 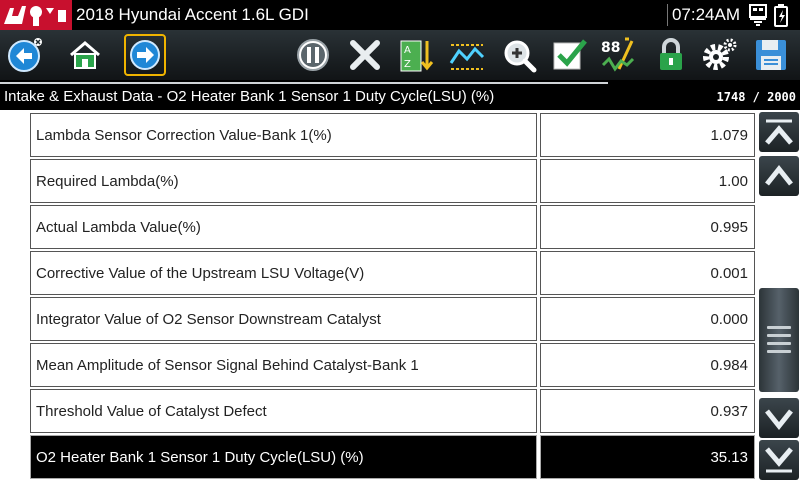 I want to click on forward-button, so click(x=145, y=55).